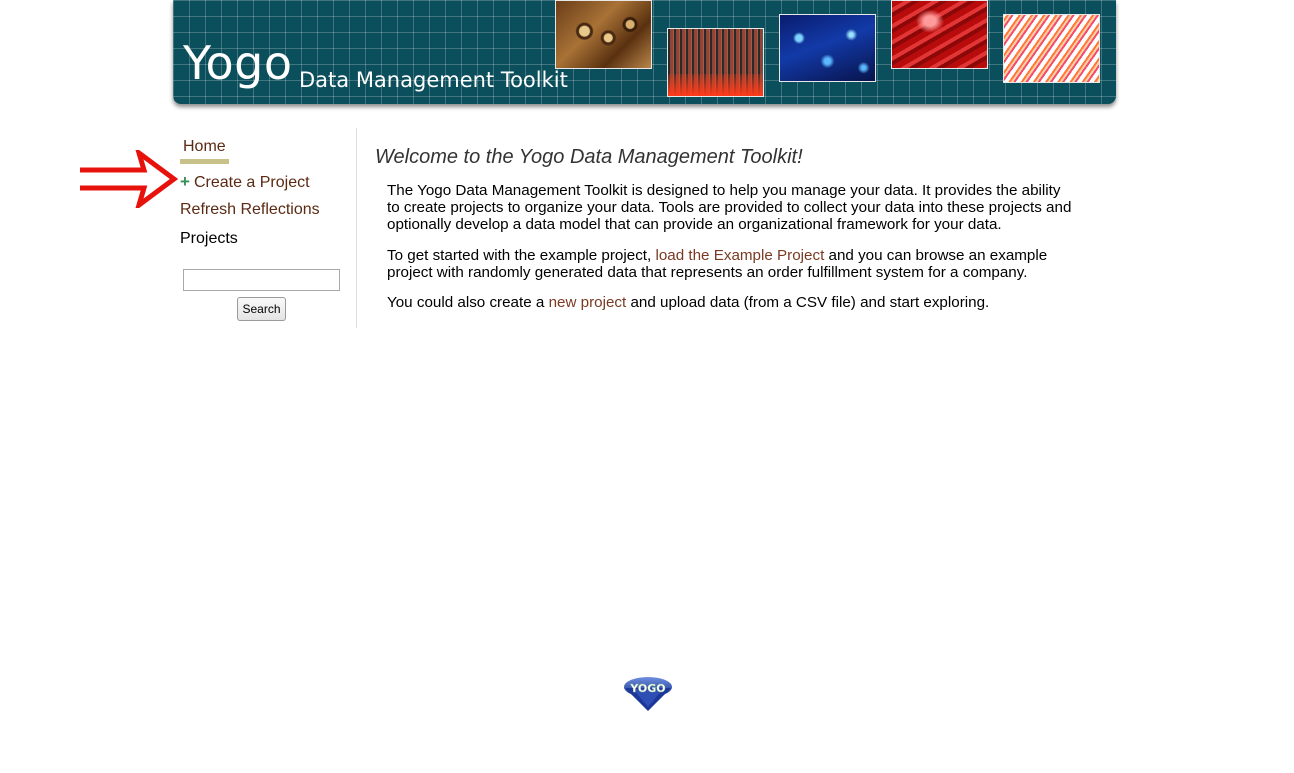 Image resolution: width=1294 pixels, height=773 pixels. Describe the element at coordinates (647, 688) in the screenshot. I see `footer-logo-text: YOGO` at that location.